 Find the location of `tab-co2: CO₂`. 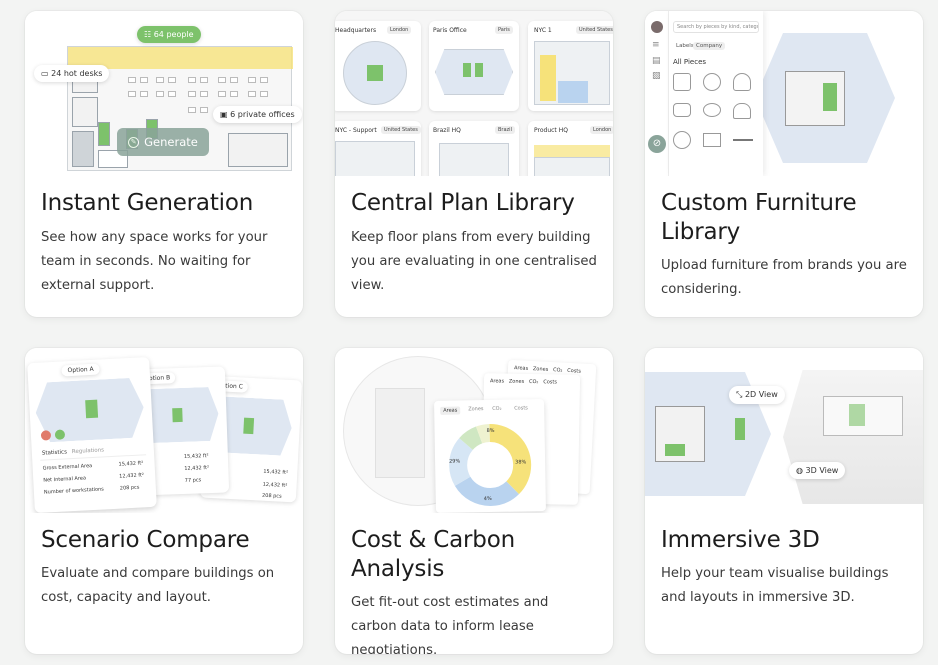

tab-co2: CO₂ is located at coordinates (497, 409).